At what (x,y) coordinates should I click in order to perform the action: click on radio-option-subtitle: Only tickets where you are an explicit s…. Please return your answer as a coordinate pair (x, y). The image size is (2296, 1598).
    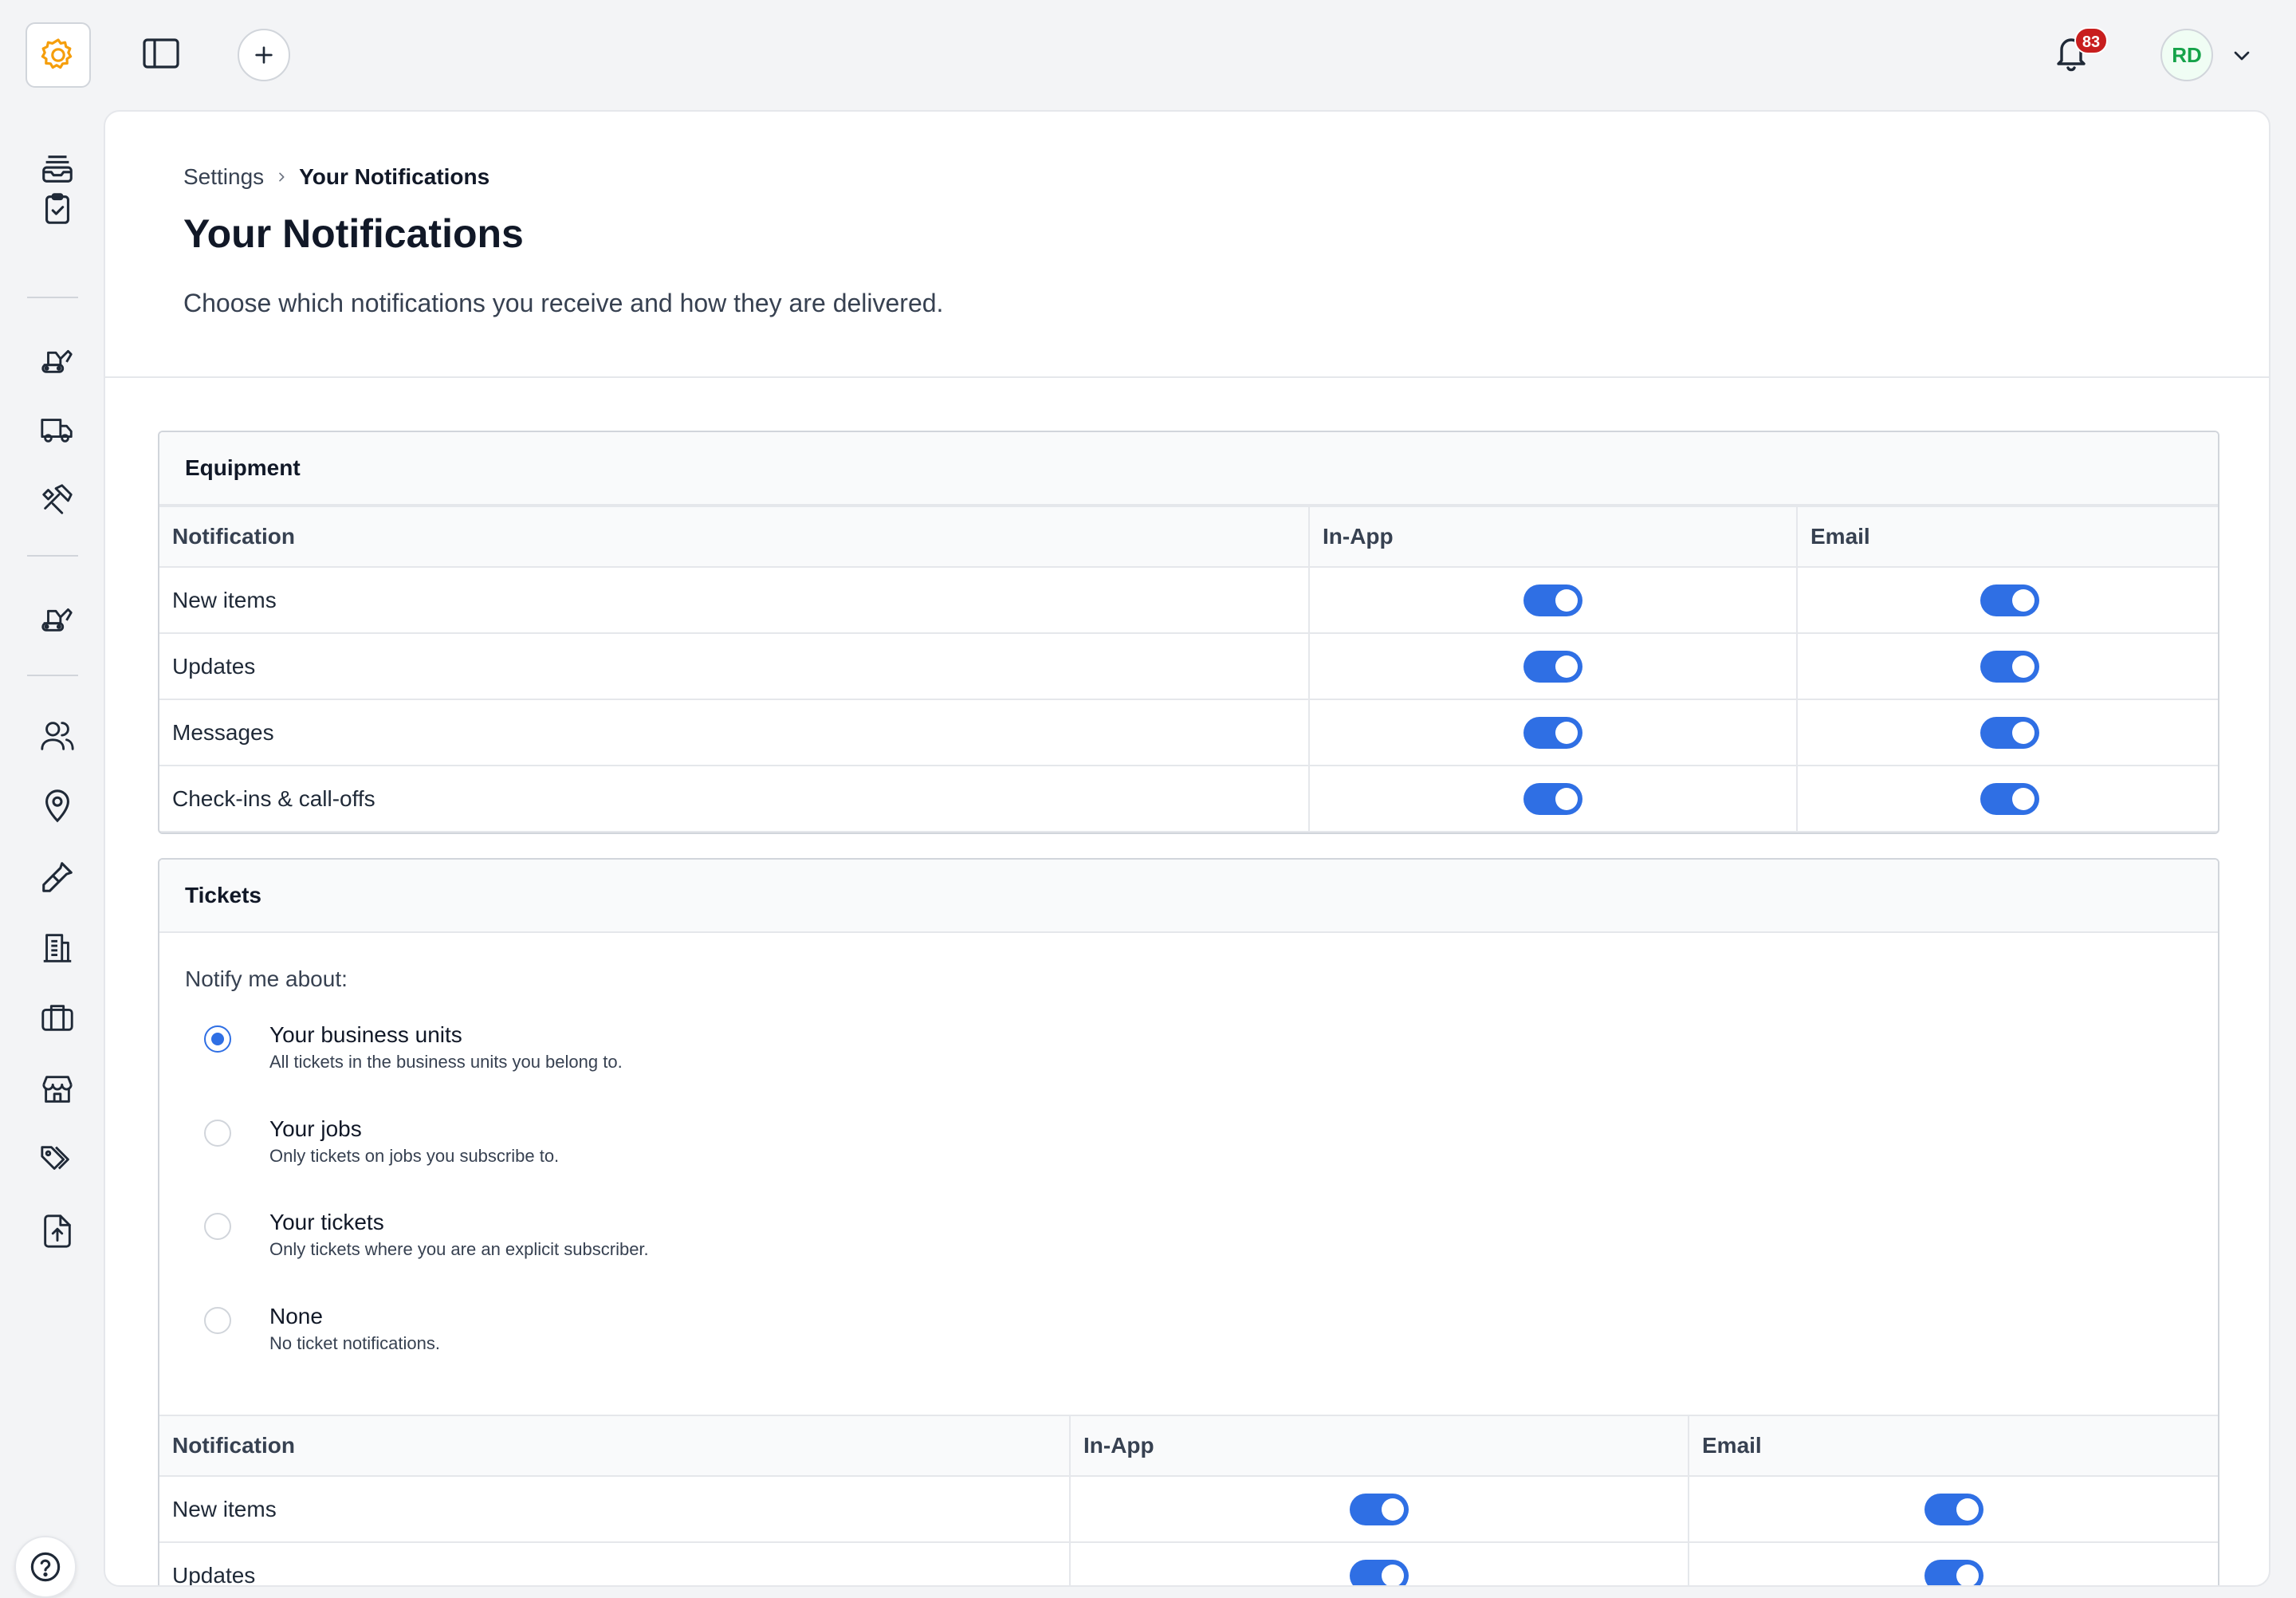
    Looking at the image, I should click on (459, 1249).